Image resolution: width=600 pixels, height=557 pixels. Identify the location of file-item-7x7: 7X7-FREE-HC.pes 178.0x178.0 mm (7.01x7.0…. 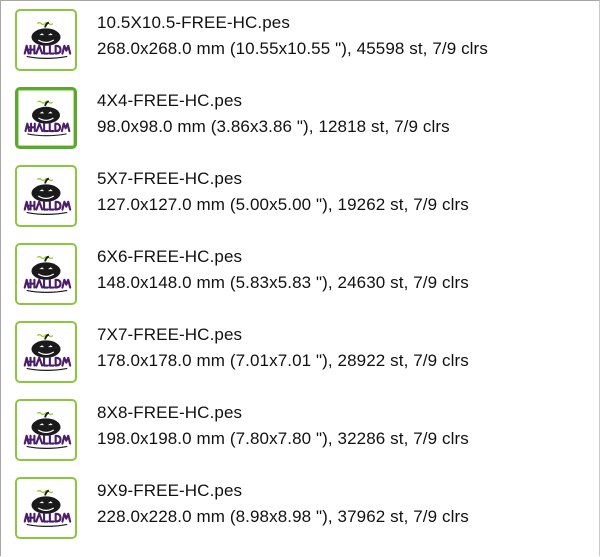
(299, 351).